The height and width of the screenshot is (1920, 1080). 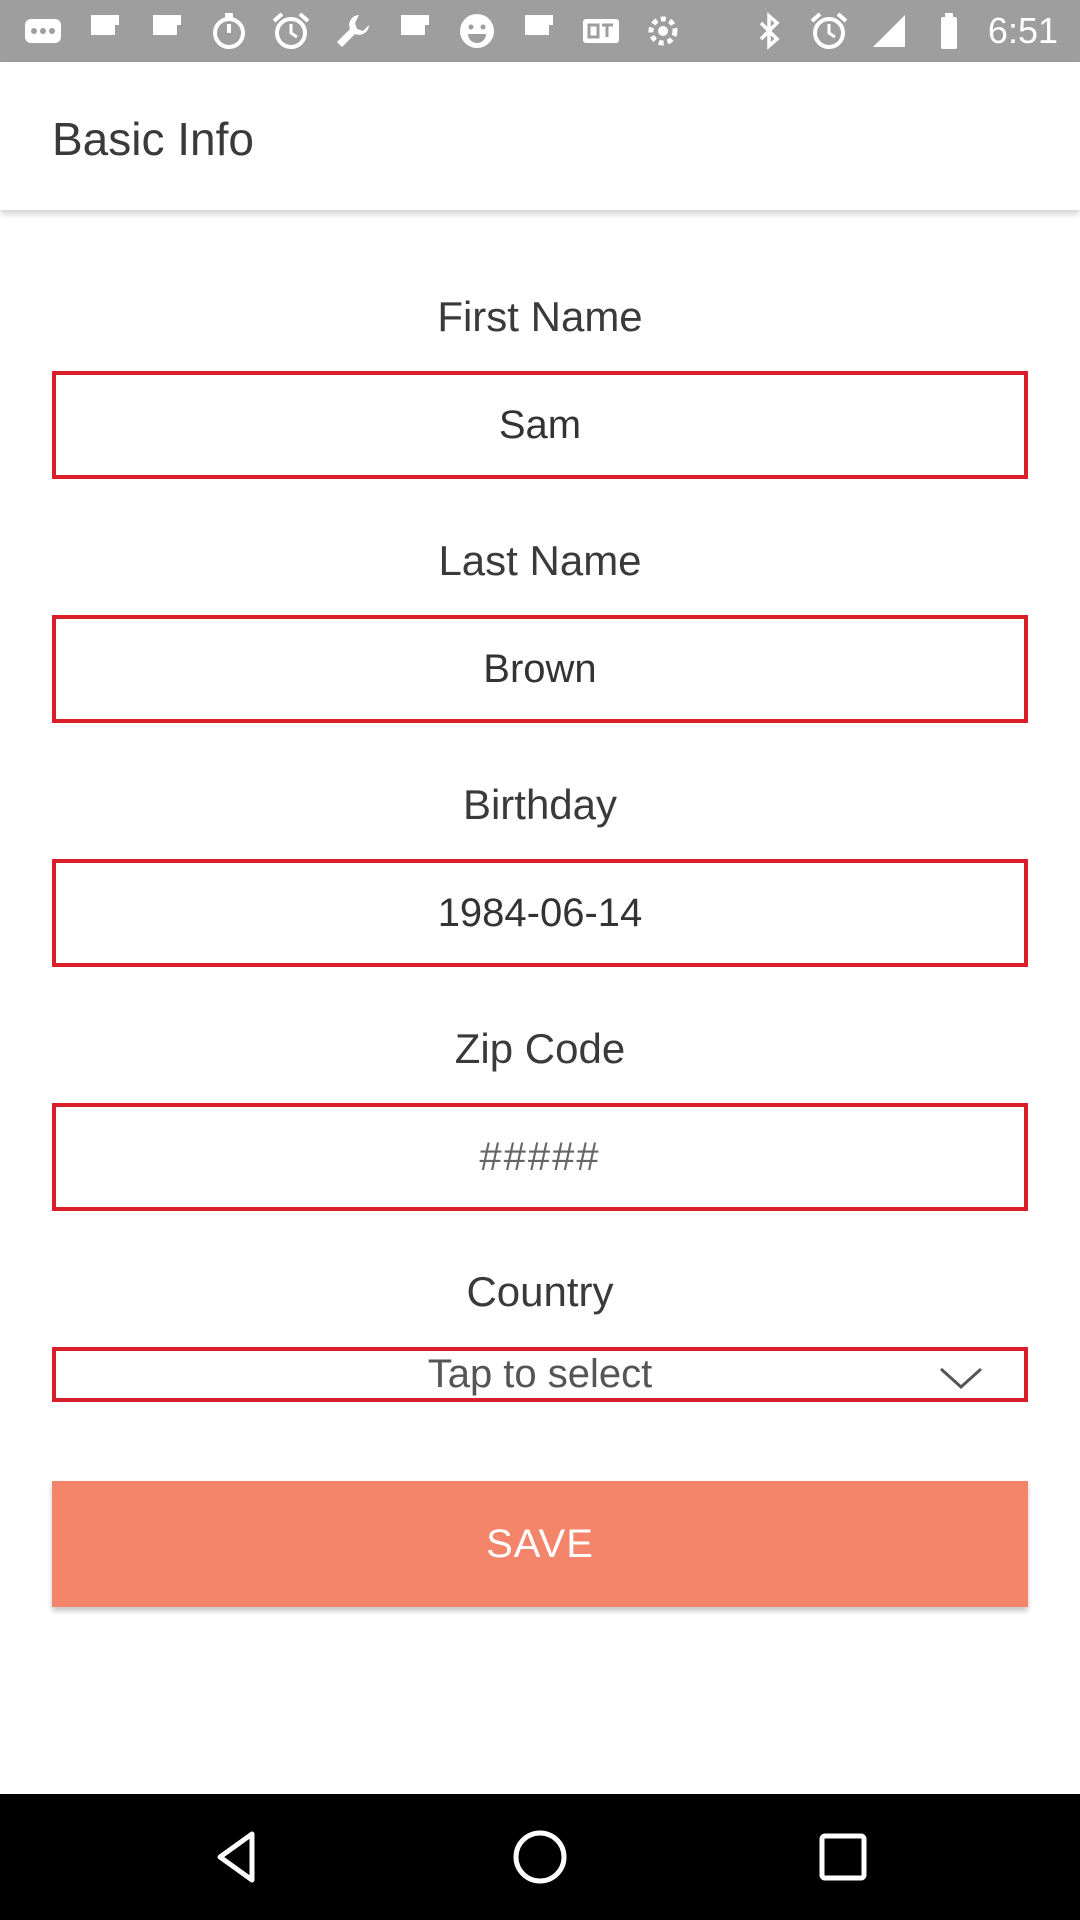 I want to click on status-bar: 6:51, so click(x=540, y=31).